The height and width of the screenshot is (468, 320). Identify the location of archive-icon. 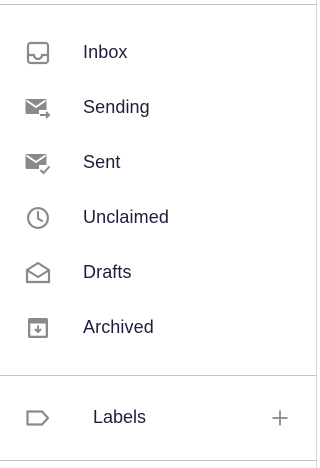
(38, 328).